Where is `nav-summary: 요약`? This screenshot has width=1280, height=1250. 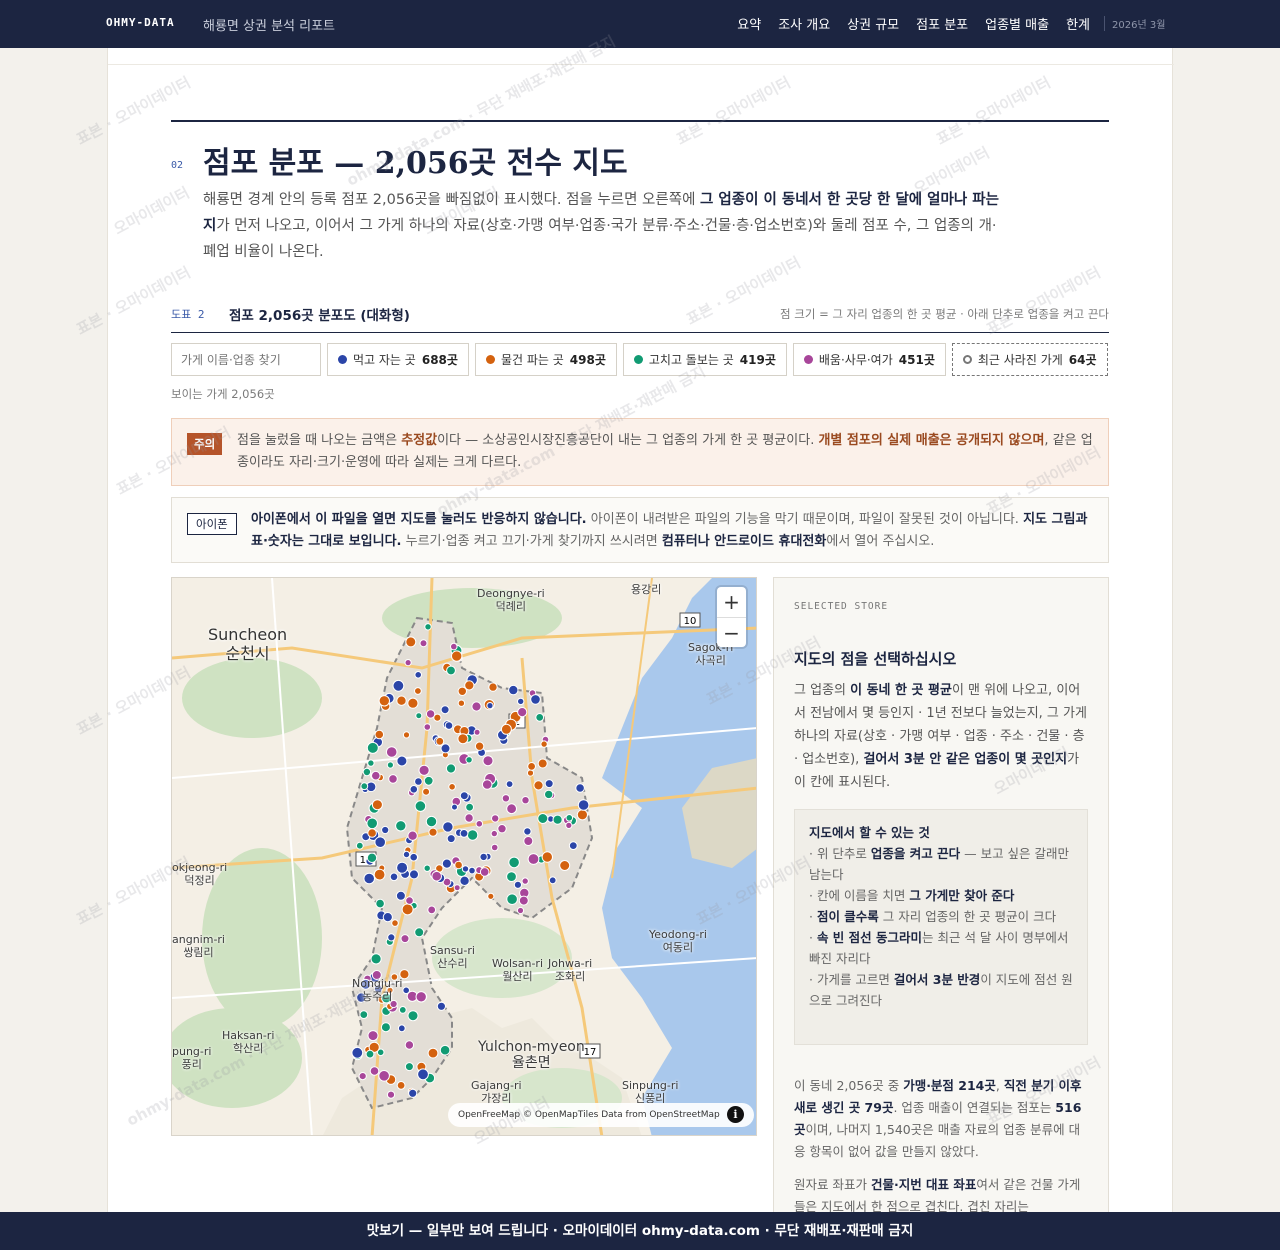 nav-summary: 요약 is located at coordinates (749, 23).